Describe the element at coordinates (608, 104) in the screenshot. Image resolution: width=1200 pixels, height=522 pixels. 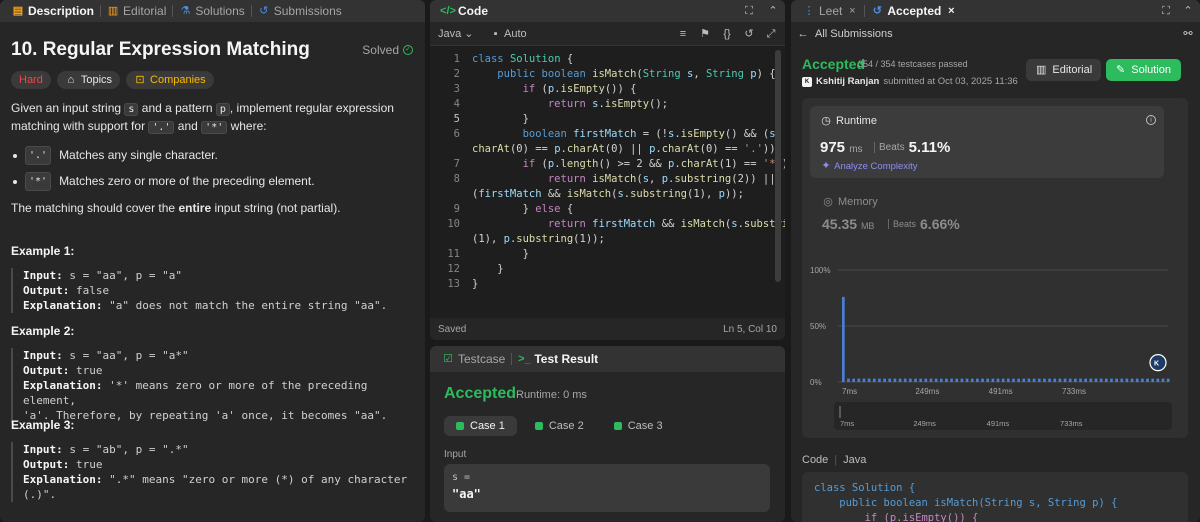
I see `code-line: return s.isEmpty();` at that location.